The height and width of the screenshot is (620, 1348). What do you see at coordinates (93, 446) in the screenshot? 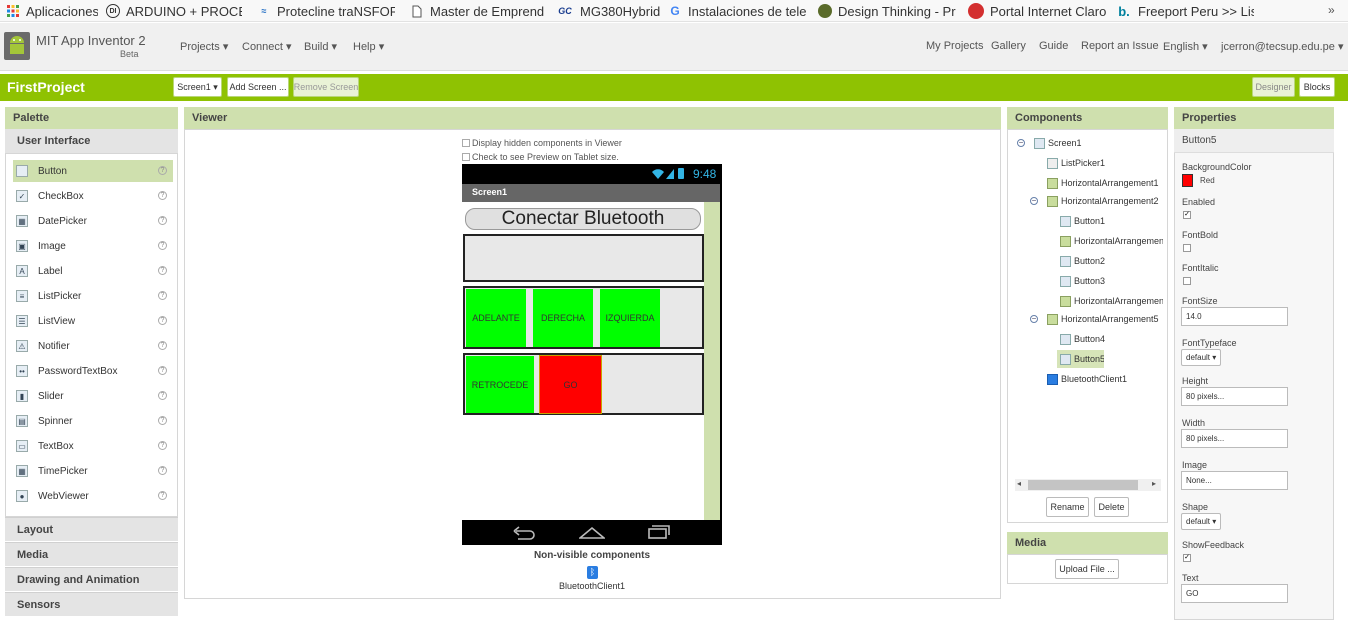
I see `palette-item-textbox: ▭ TextBox?` at bounding box center [93, 446].